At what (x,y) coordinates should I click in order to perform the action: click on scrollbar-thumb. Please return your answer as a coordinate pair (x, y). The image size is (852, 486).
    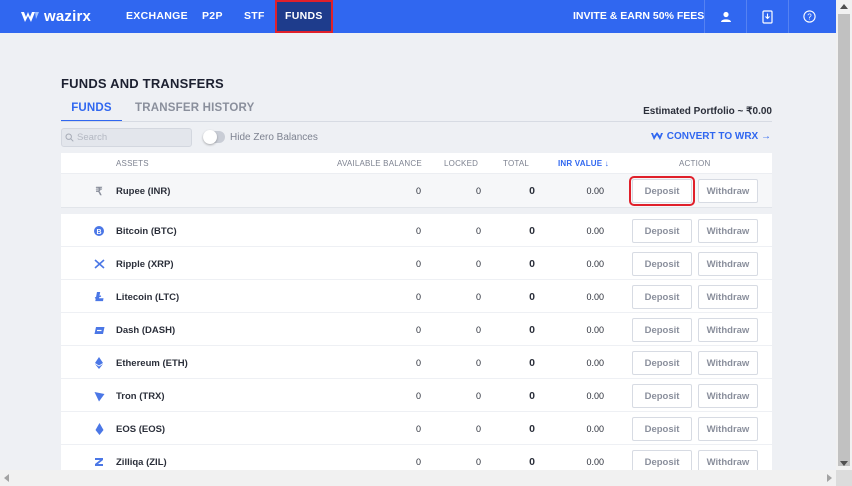
    Looking at the image, I should click on (844, 240).